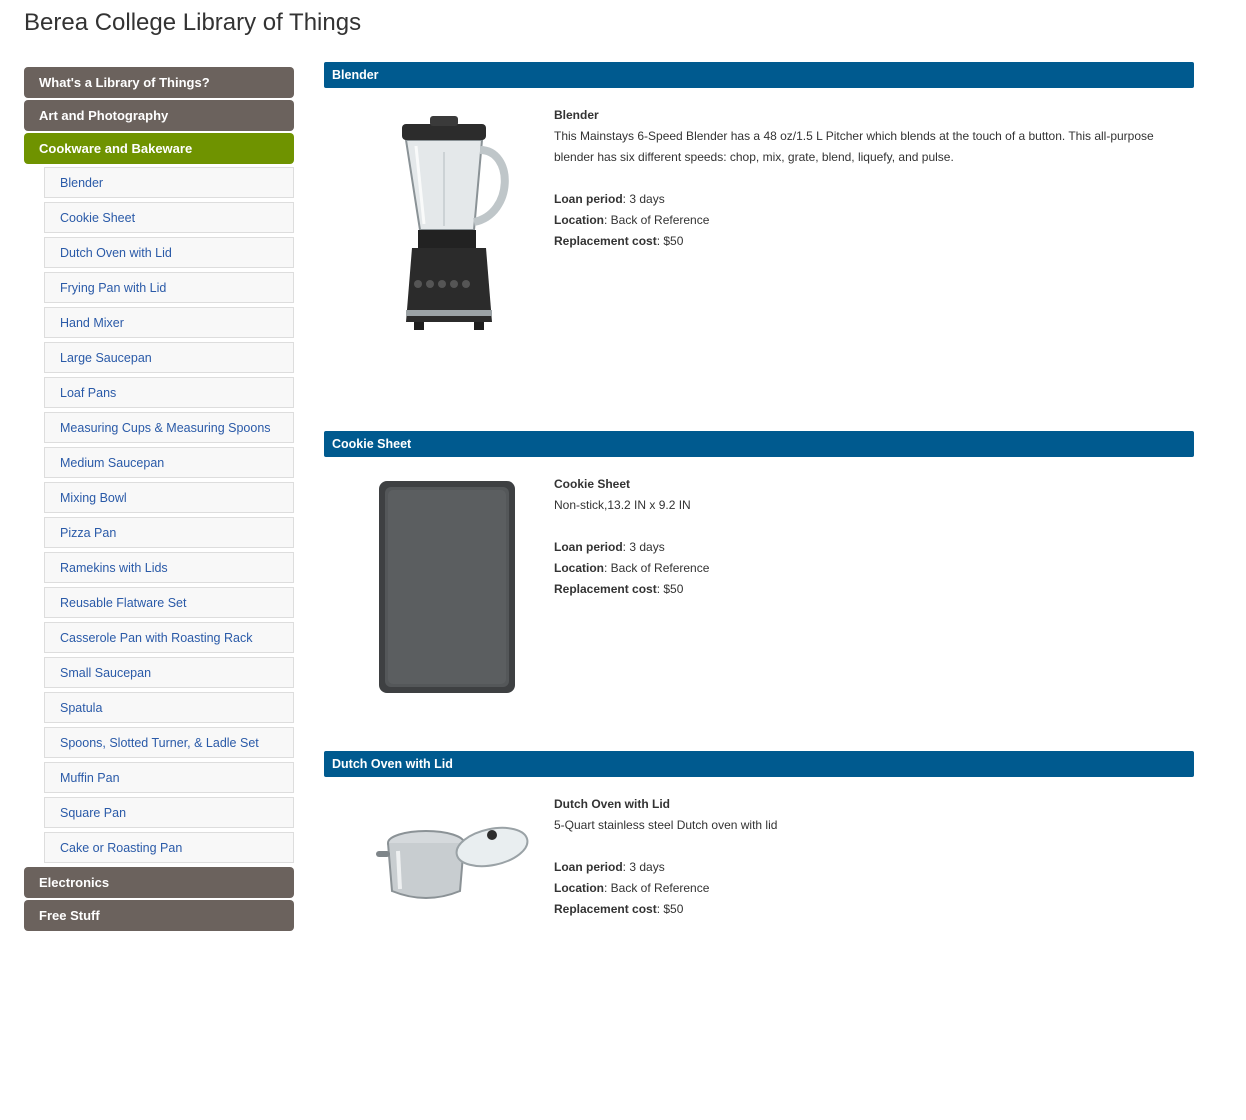 Image resolution: width=1246 pixels, height=1120 pixels. What do you see at coordinates (576, 115) in the screenshot?
I see `item-name: Blender` at bounding box center [576, 115].